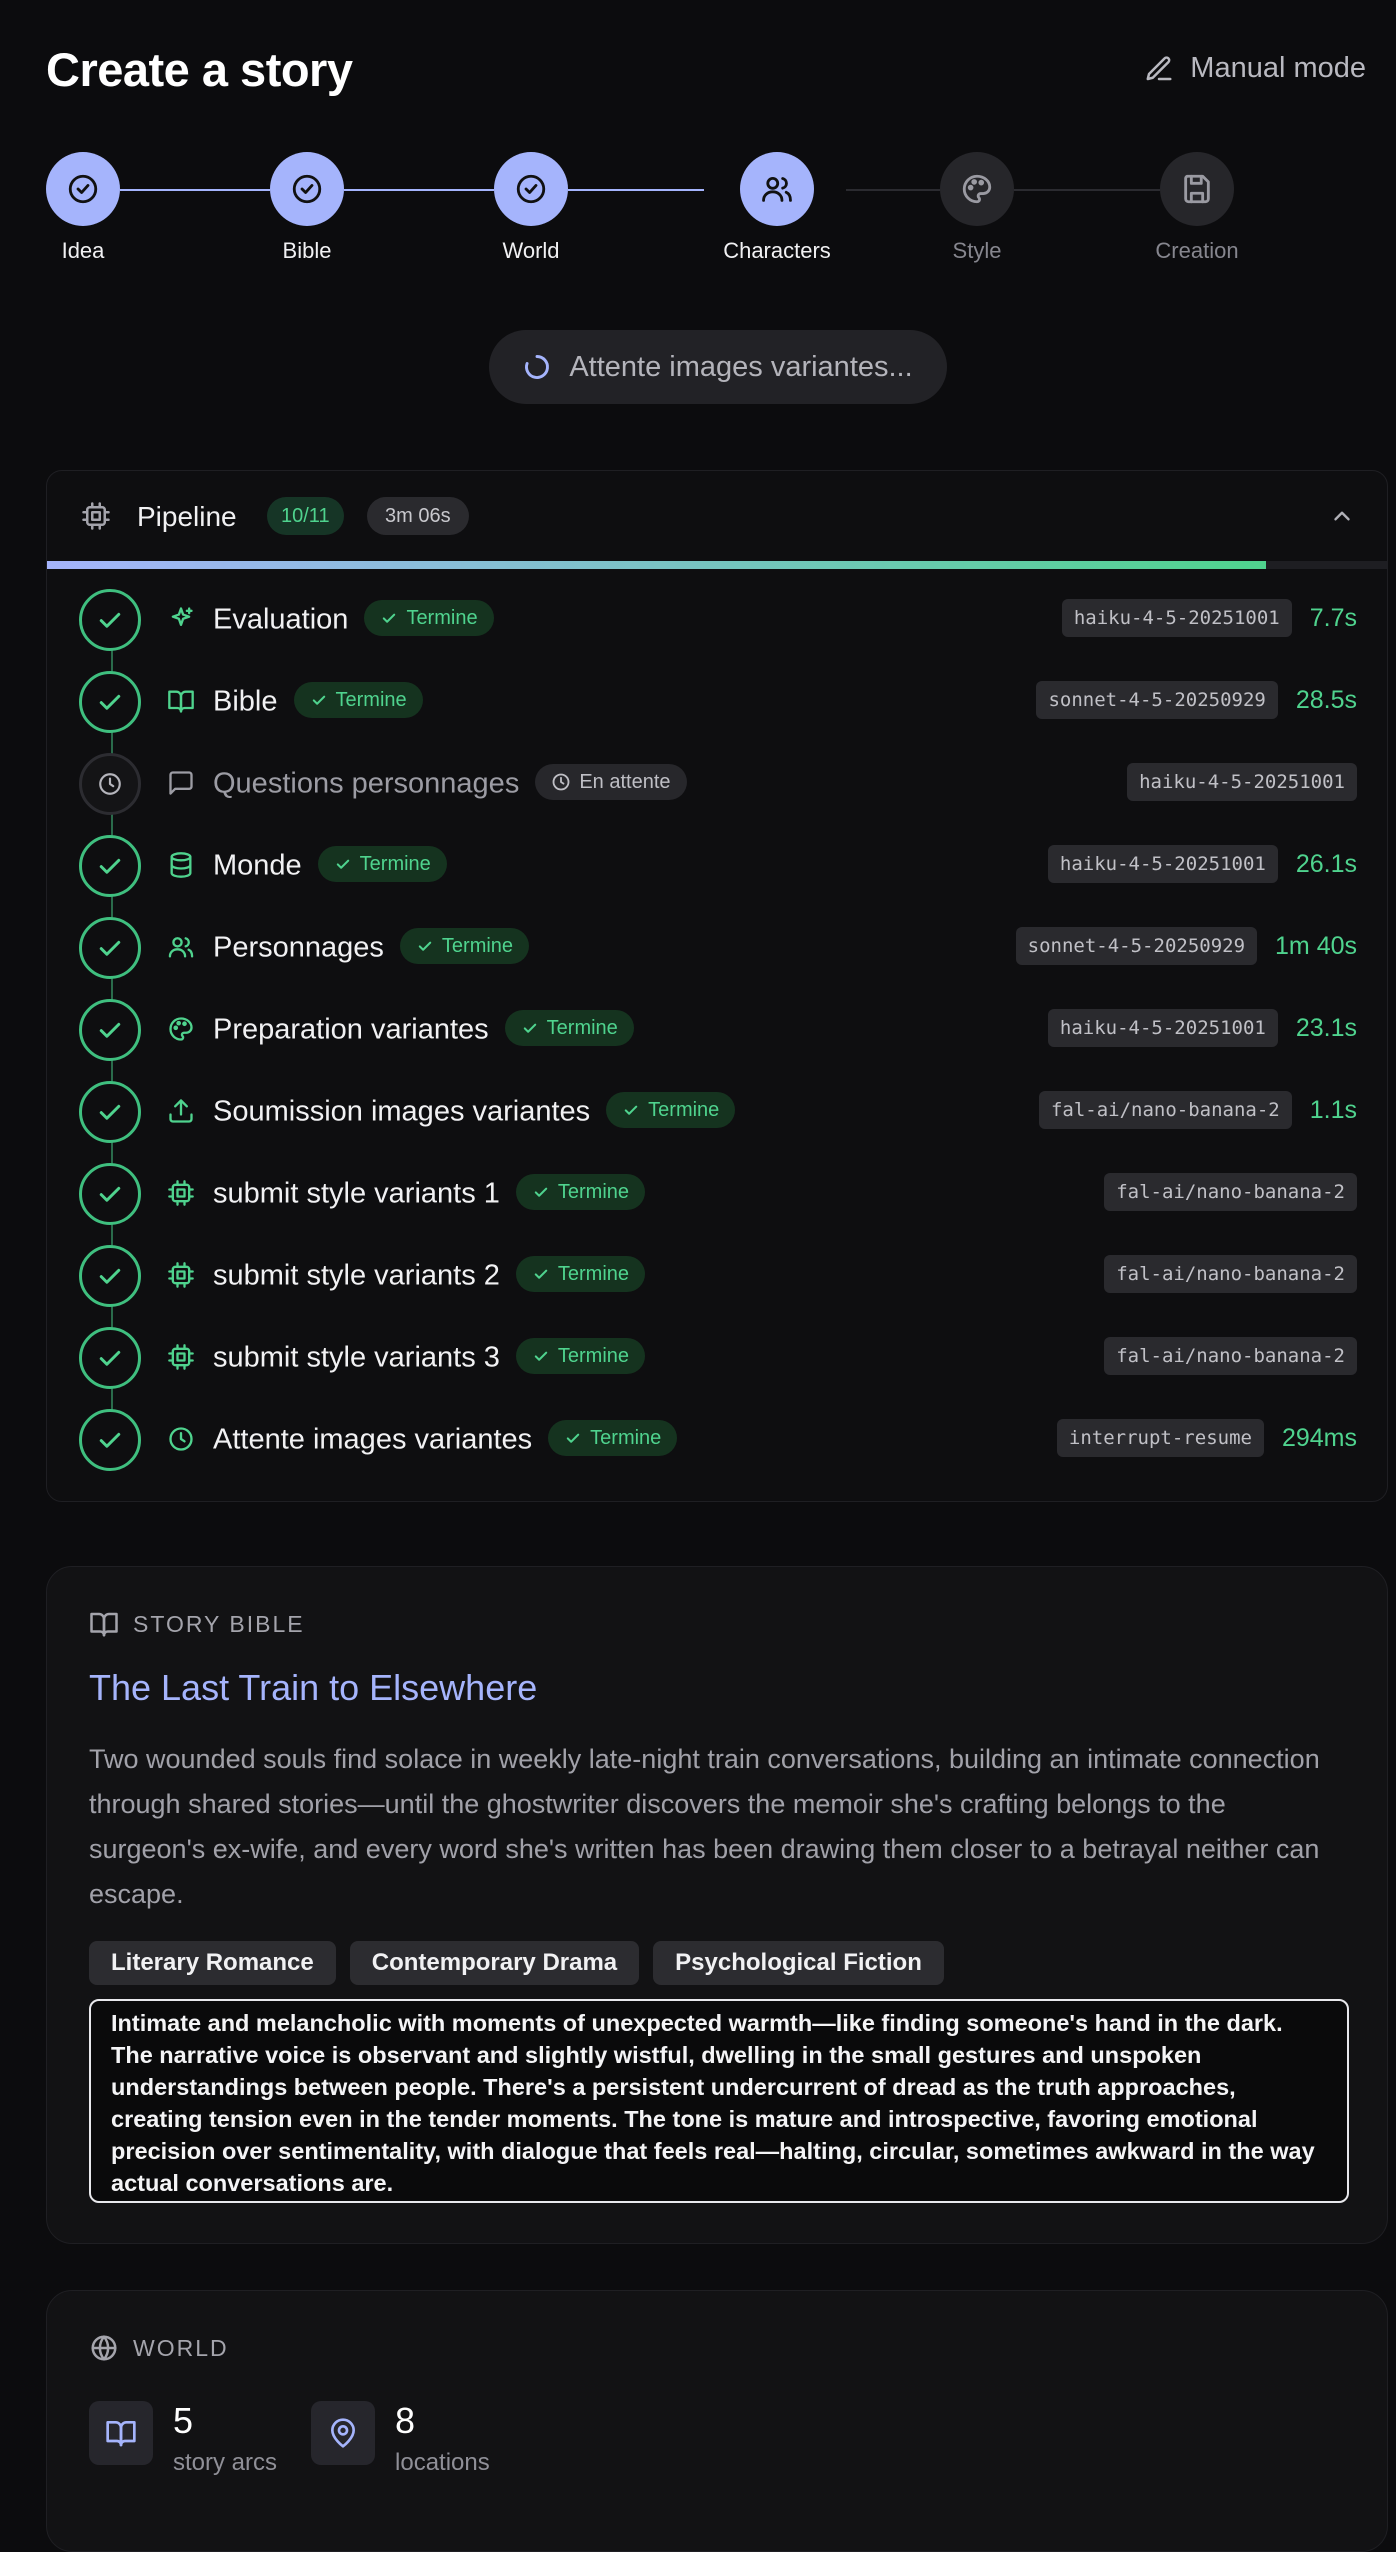 Image resolution: width=1396 pixels, height=2552 pixels. Describe the element at coordinates (657, 565) in the screenshot. I see `pipeline-progress-fill` at that location.